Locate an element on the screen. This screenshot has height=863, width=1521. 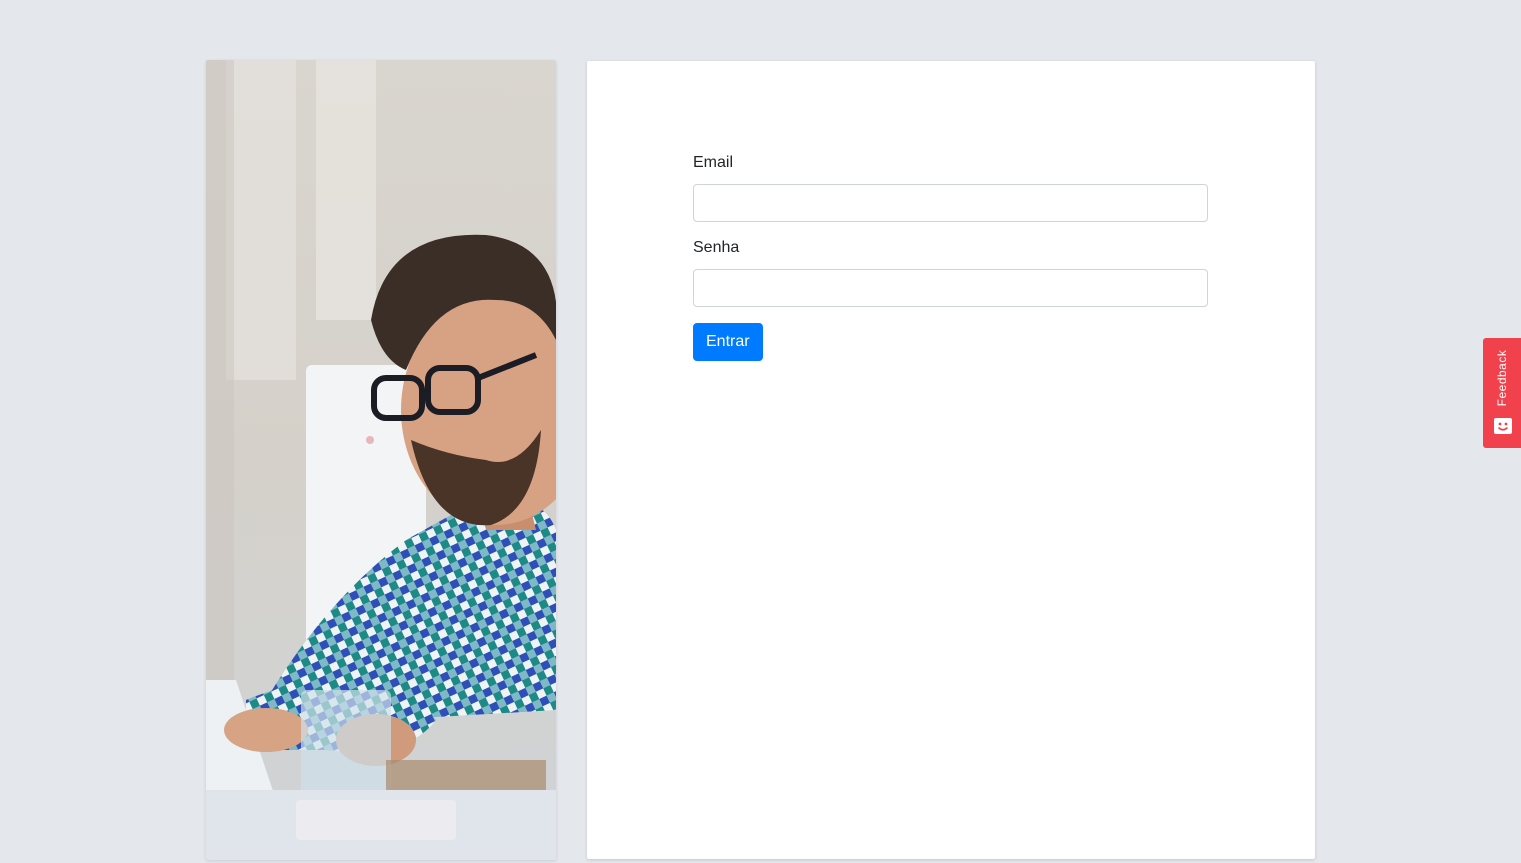
password-input is located at coordinates (950, 288).